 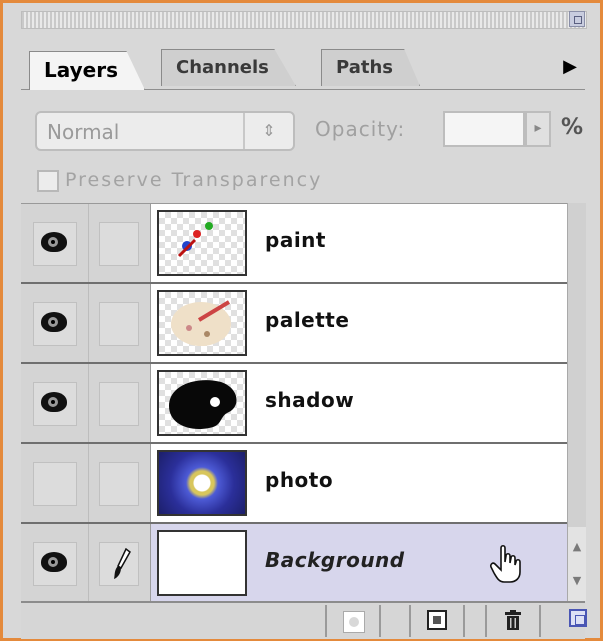 What do you see at coordinates (360, 129) in the screenshot?
I see `opacity-label: Opacity:` at bounding box center [360, 129].